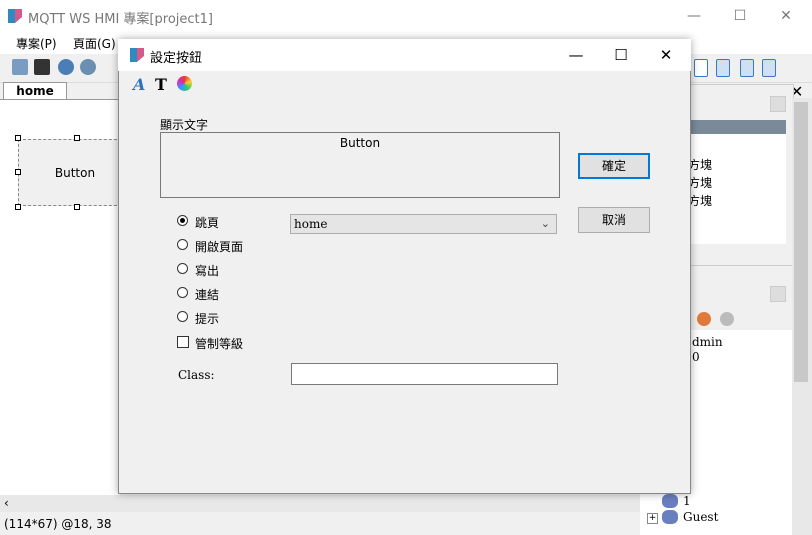 Image resolution: width=812 pixels, height=535 pixels. Describe the element at coordinates (66, 67) in the screenshot. I see `refresh-icon` at that location.